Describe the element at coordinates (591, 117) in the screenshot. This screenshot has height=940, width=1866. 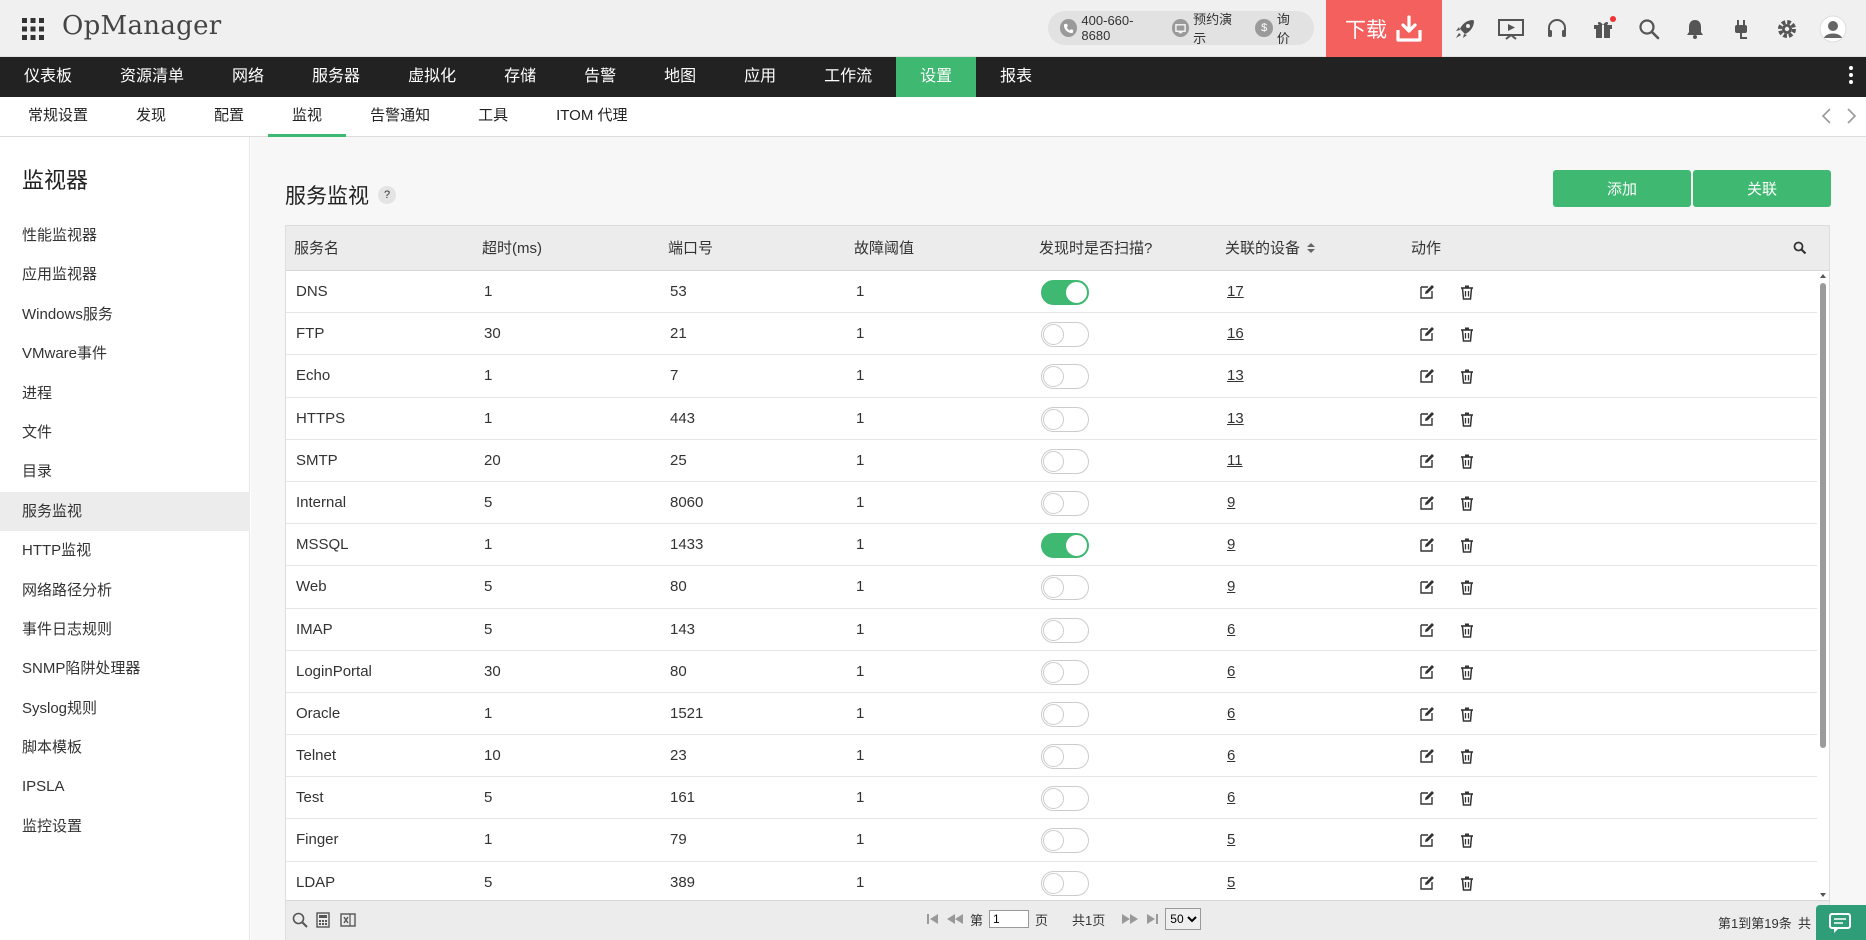
I see `sub-nav-tab: ITOM 代理` at that location.